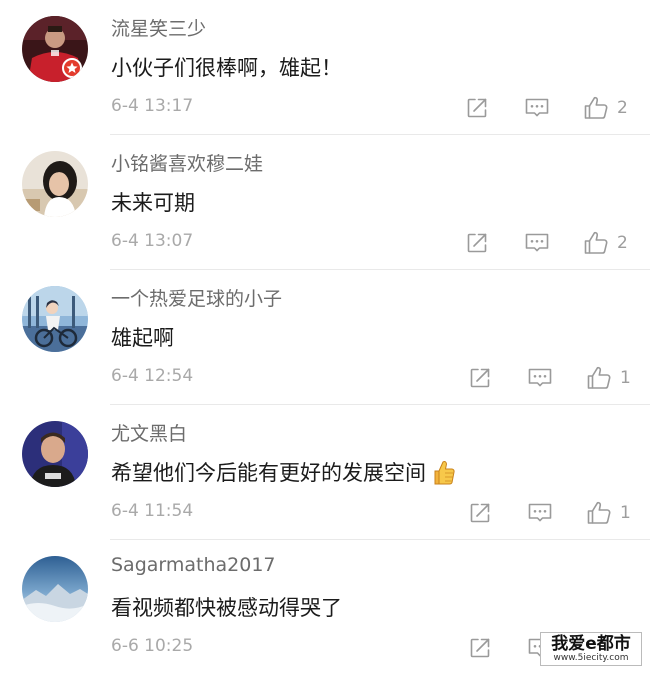 The width and height of the screenshot is (650, 675). I want to click on comment-text: 未来可期, so click(153, 202).